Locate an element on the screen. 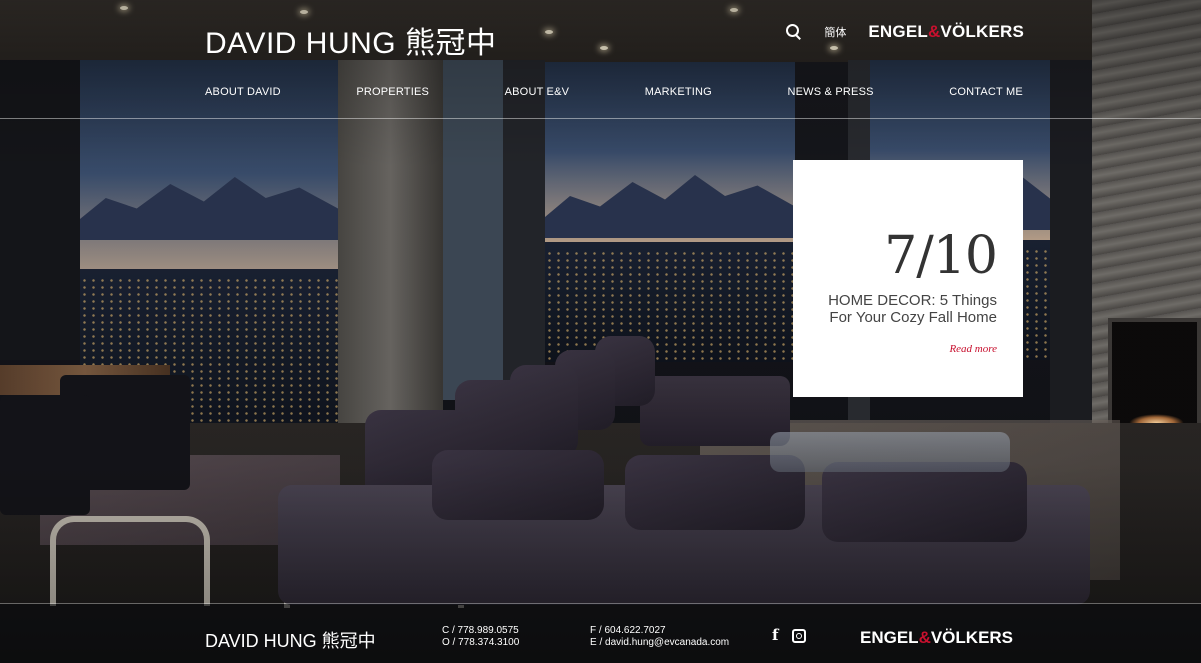 This screenshot has height=663, width=1201. instagram-icon is located at coordinates (799, 635).